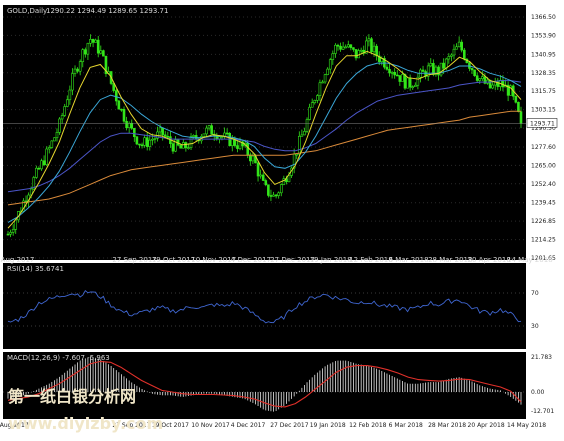 The image size is (564, 441). Describe the element at coordinates (543, 73) in the screenshot. I see `price-tick-label: 1328.35` at that location.